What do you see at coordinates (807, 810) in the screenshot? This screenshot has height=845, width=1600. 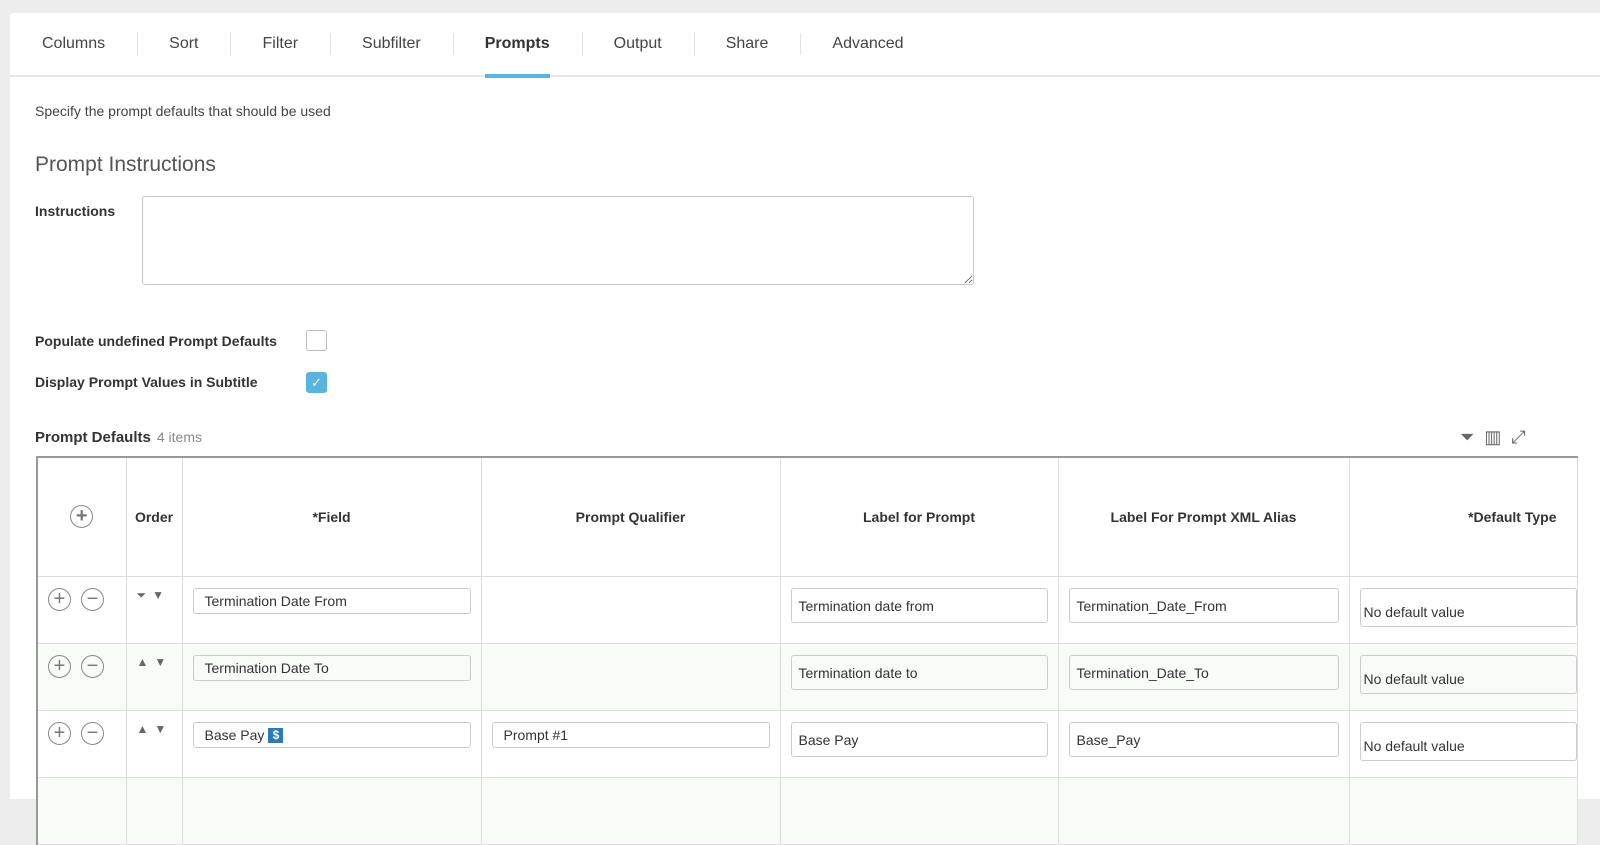 I see `table-row` at bounding box center [807, 810].